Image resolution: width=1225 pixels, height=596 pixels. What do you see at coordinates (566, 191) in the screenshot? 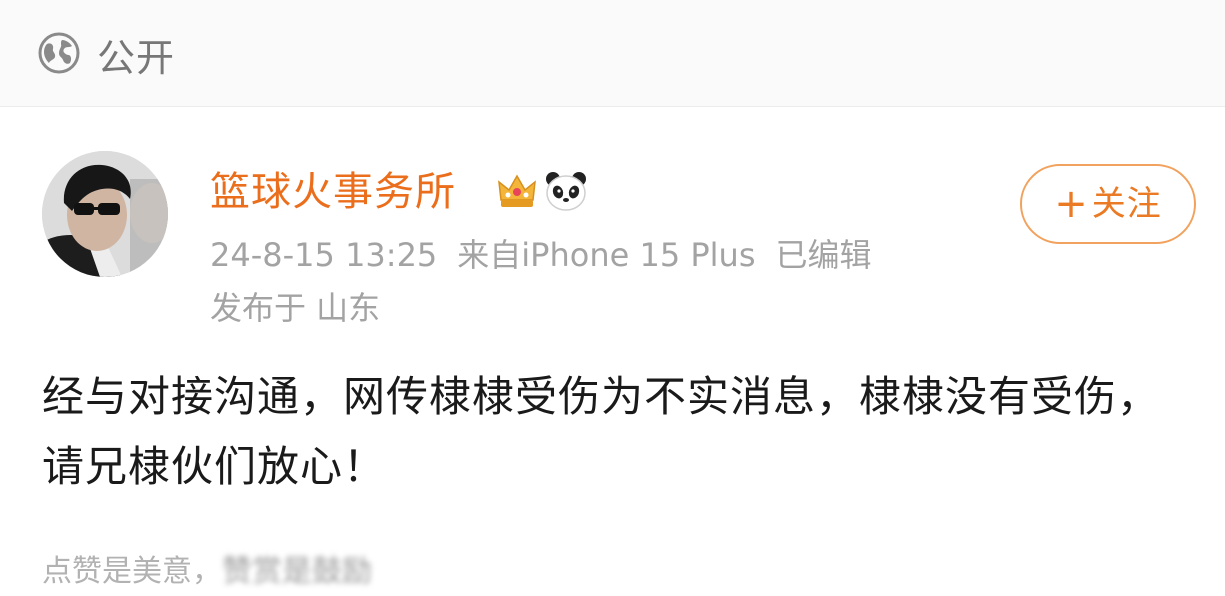
I see `panda-icon` at bounding box center [566, 191].